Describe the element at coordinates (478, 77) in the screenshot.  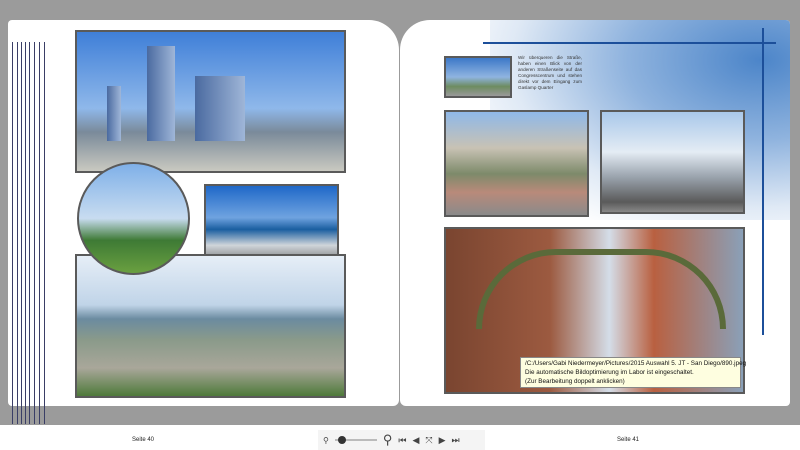
I see `photo-palm-street` at that location.